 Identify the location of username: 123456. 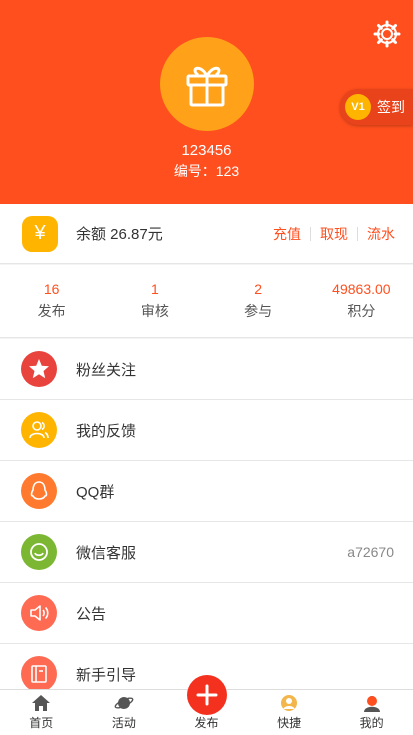
(206, 150).